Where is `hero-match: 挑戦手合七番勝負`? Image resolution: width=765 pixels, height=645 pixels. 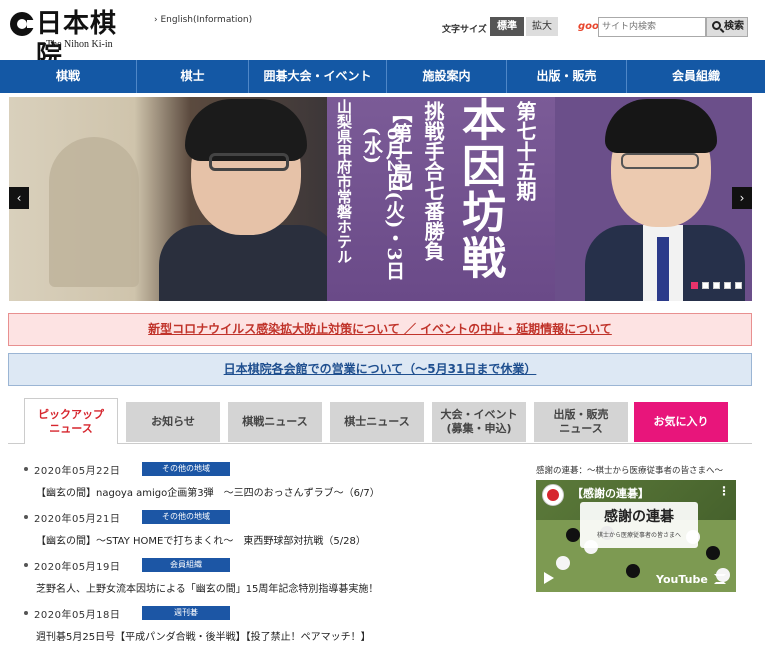 hero-match: 挑戦手合七番勝負 is located at coordinates (433, 181).